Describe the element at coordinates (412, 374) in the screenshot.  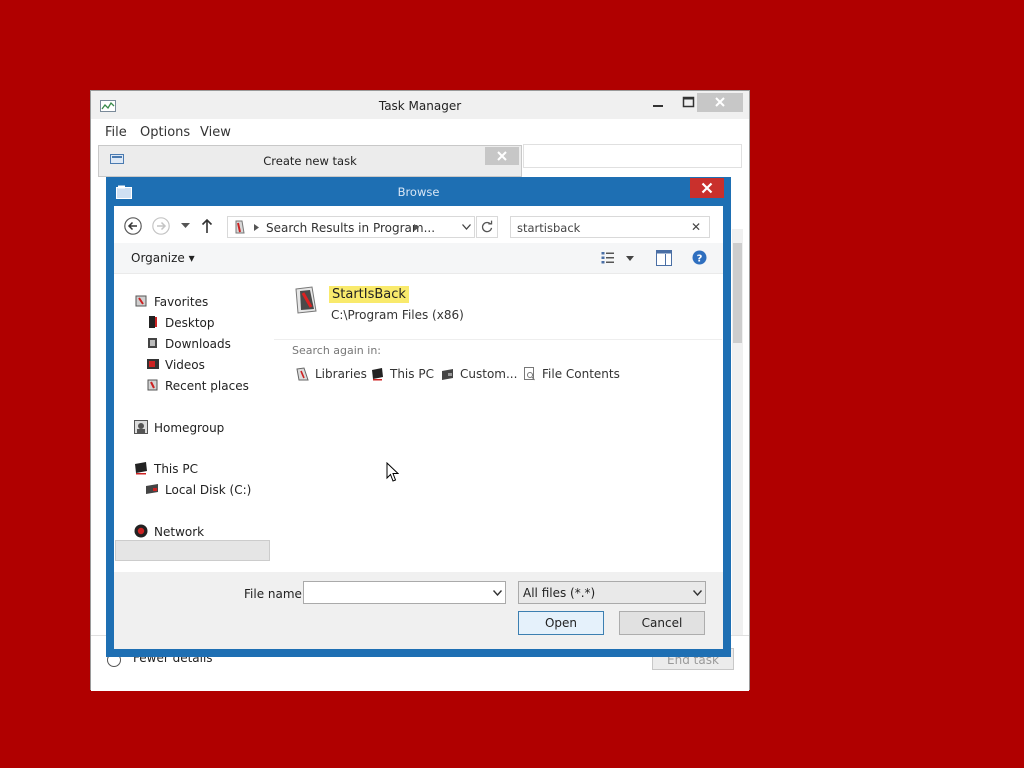
I see `search-again-this-pc: This PC` at that location.